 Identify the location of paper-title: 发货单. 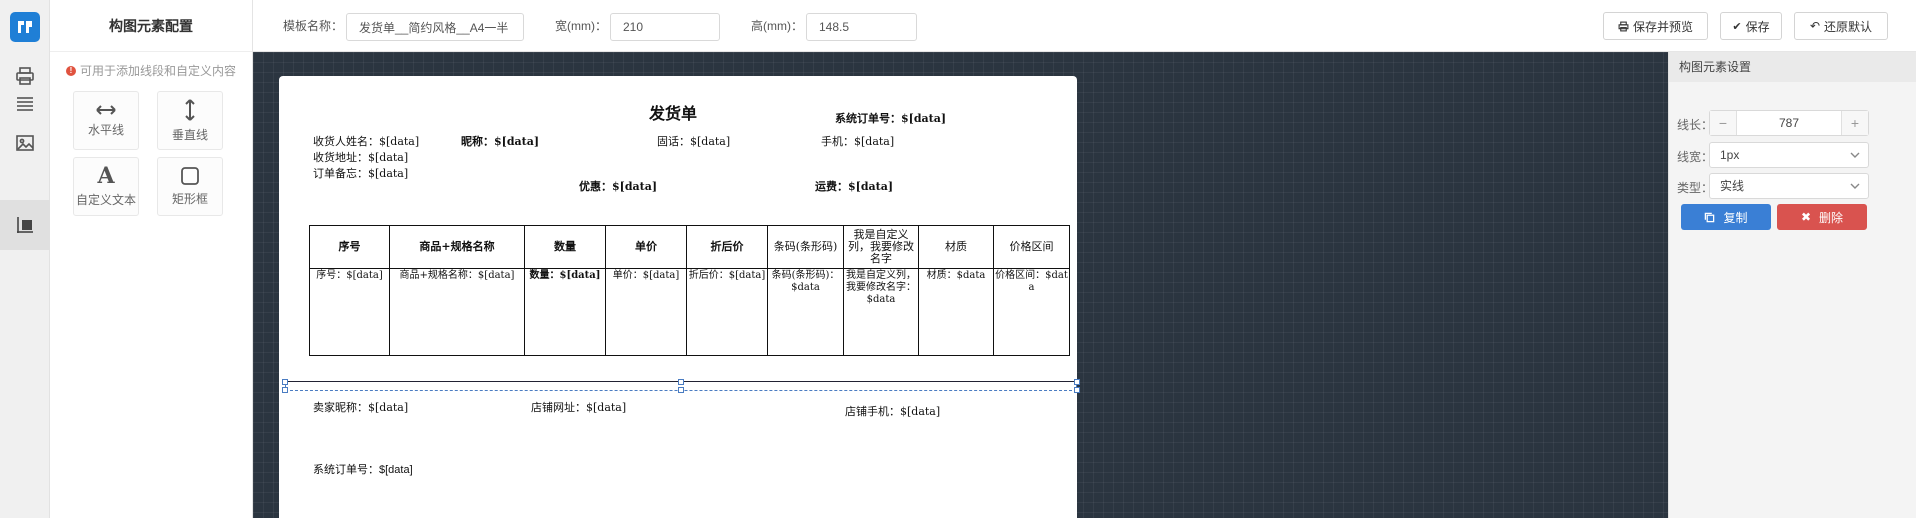
(673, 112).